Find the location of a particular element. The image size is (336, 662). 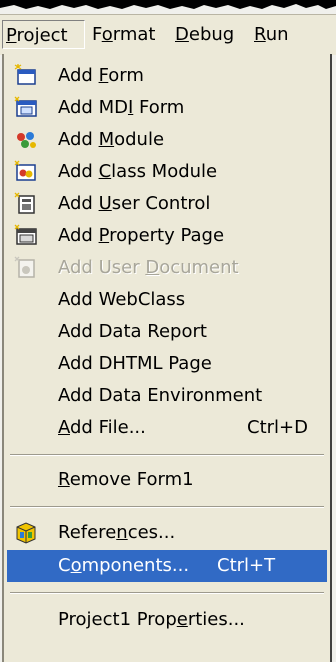

menu-item-add-form: Add Form is located at coordinates (167, 76).